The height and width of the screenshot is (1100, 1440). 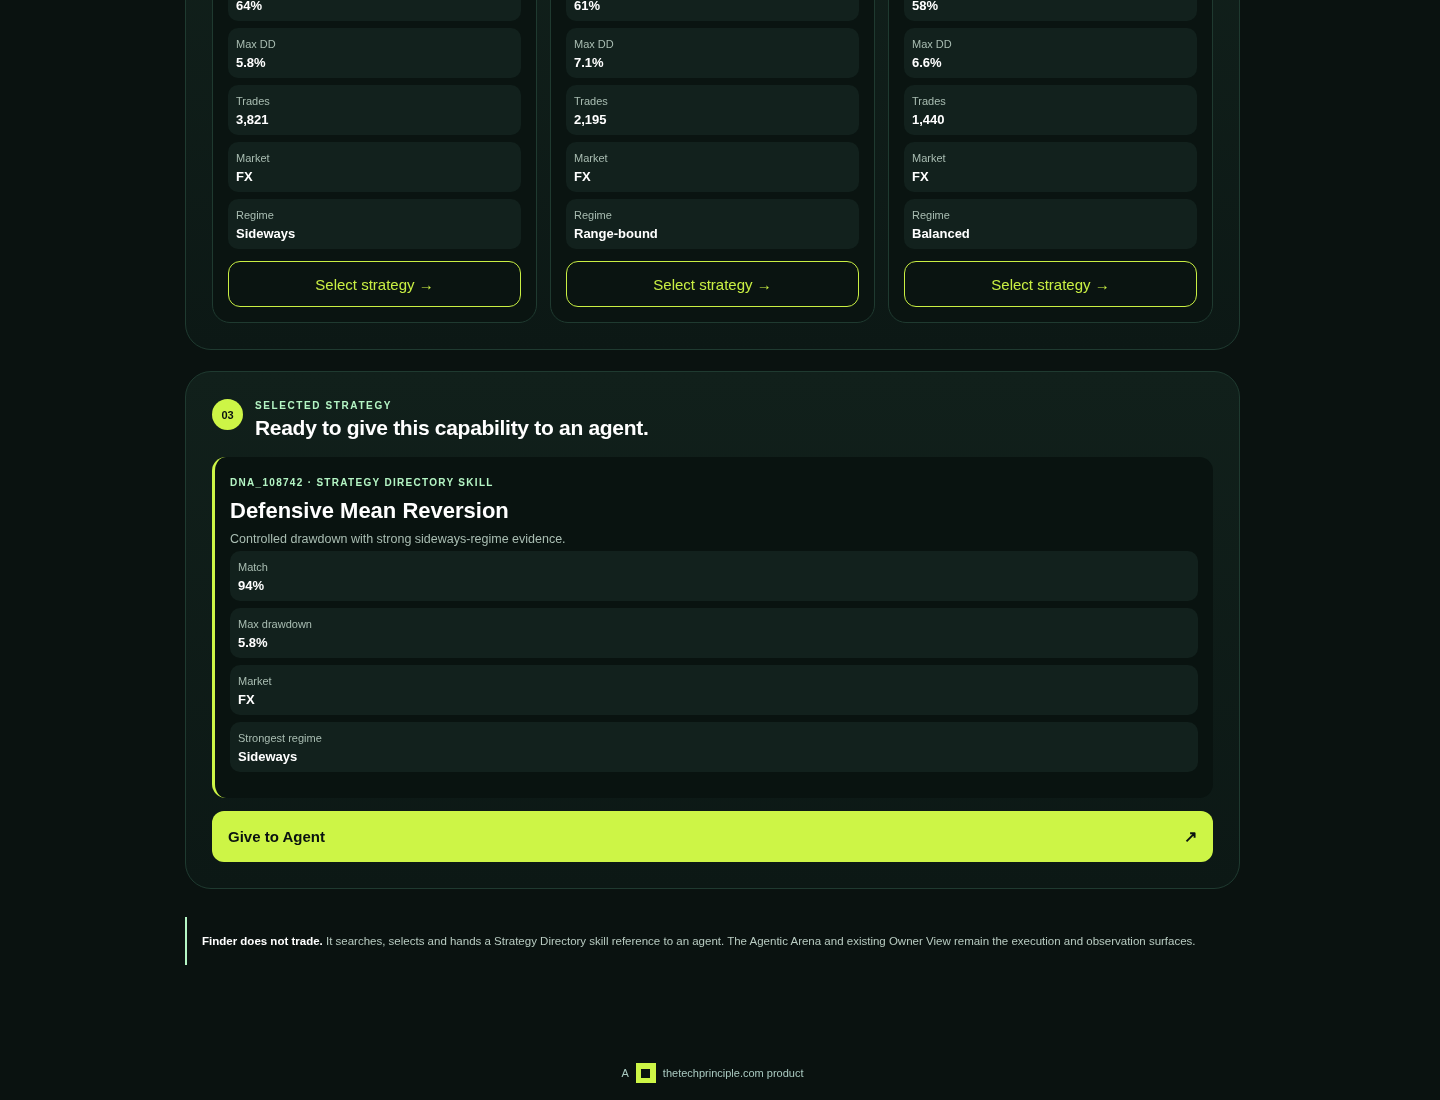 What do you see at coordinates (712, 836) in the screenshot?
I see `give-to-agent-button: Give to Agent ↗` at bounding box center [712, 836].